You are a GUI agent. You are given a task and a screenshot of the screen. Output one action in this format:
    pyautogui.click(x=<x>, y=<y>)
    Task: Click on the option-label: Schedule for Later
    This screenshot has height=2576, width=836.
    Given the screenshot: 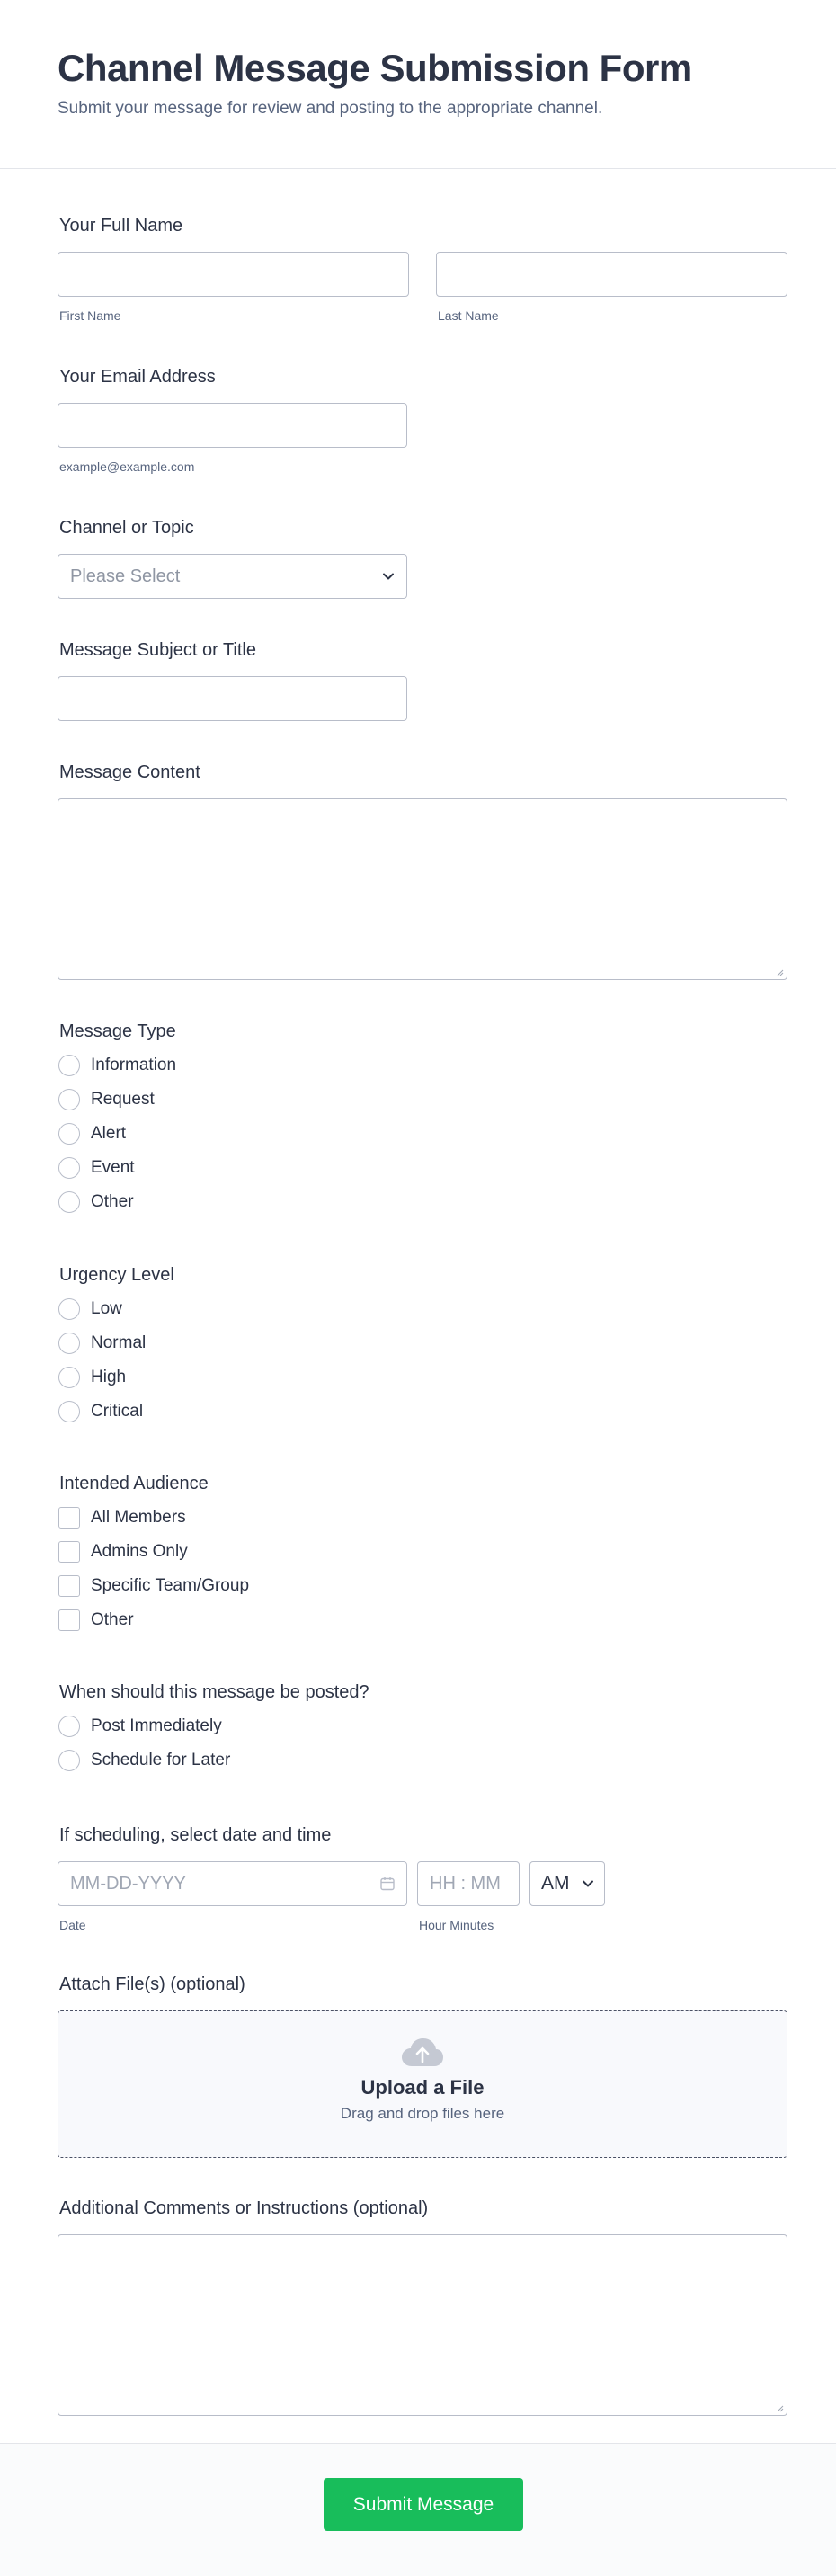 What is the action you would take?
    pyautogui.click(x=161, y=1760)
    